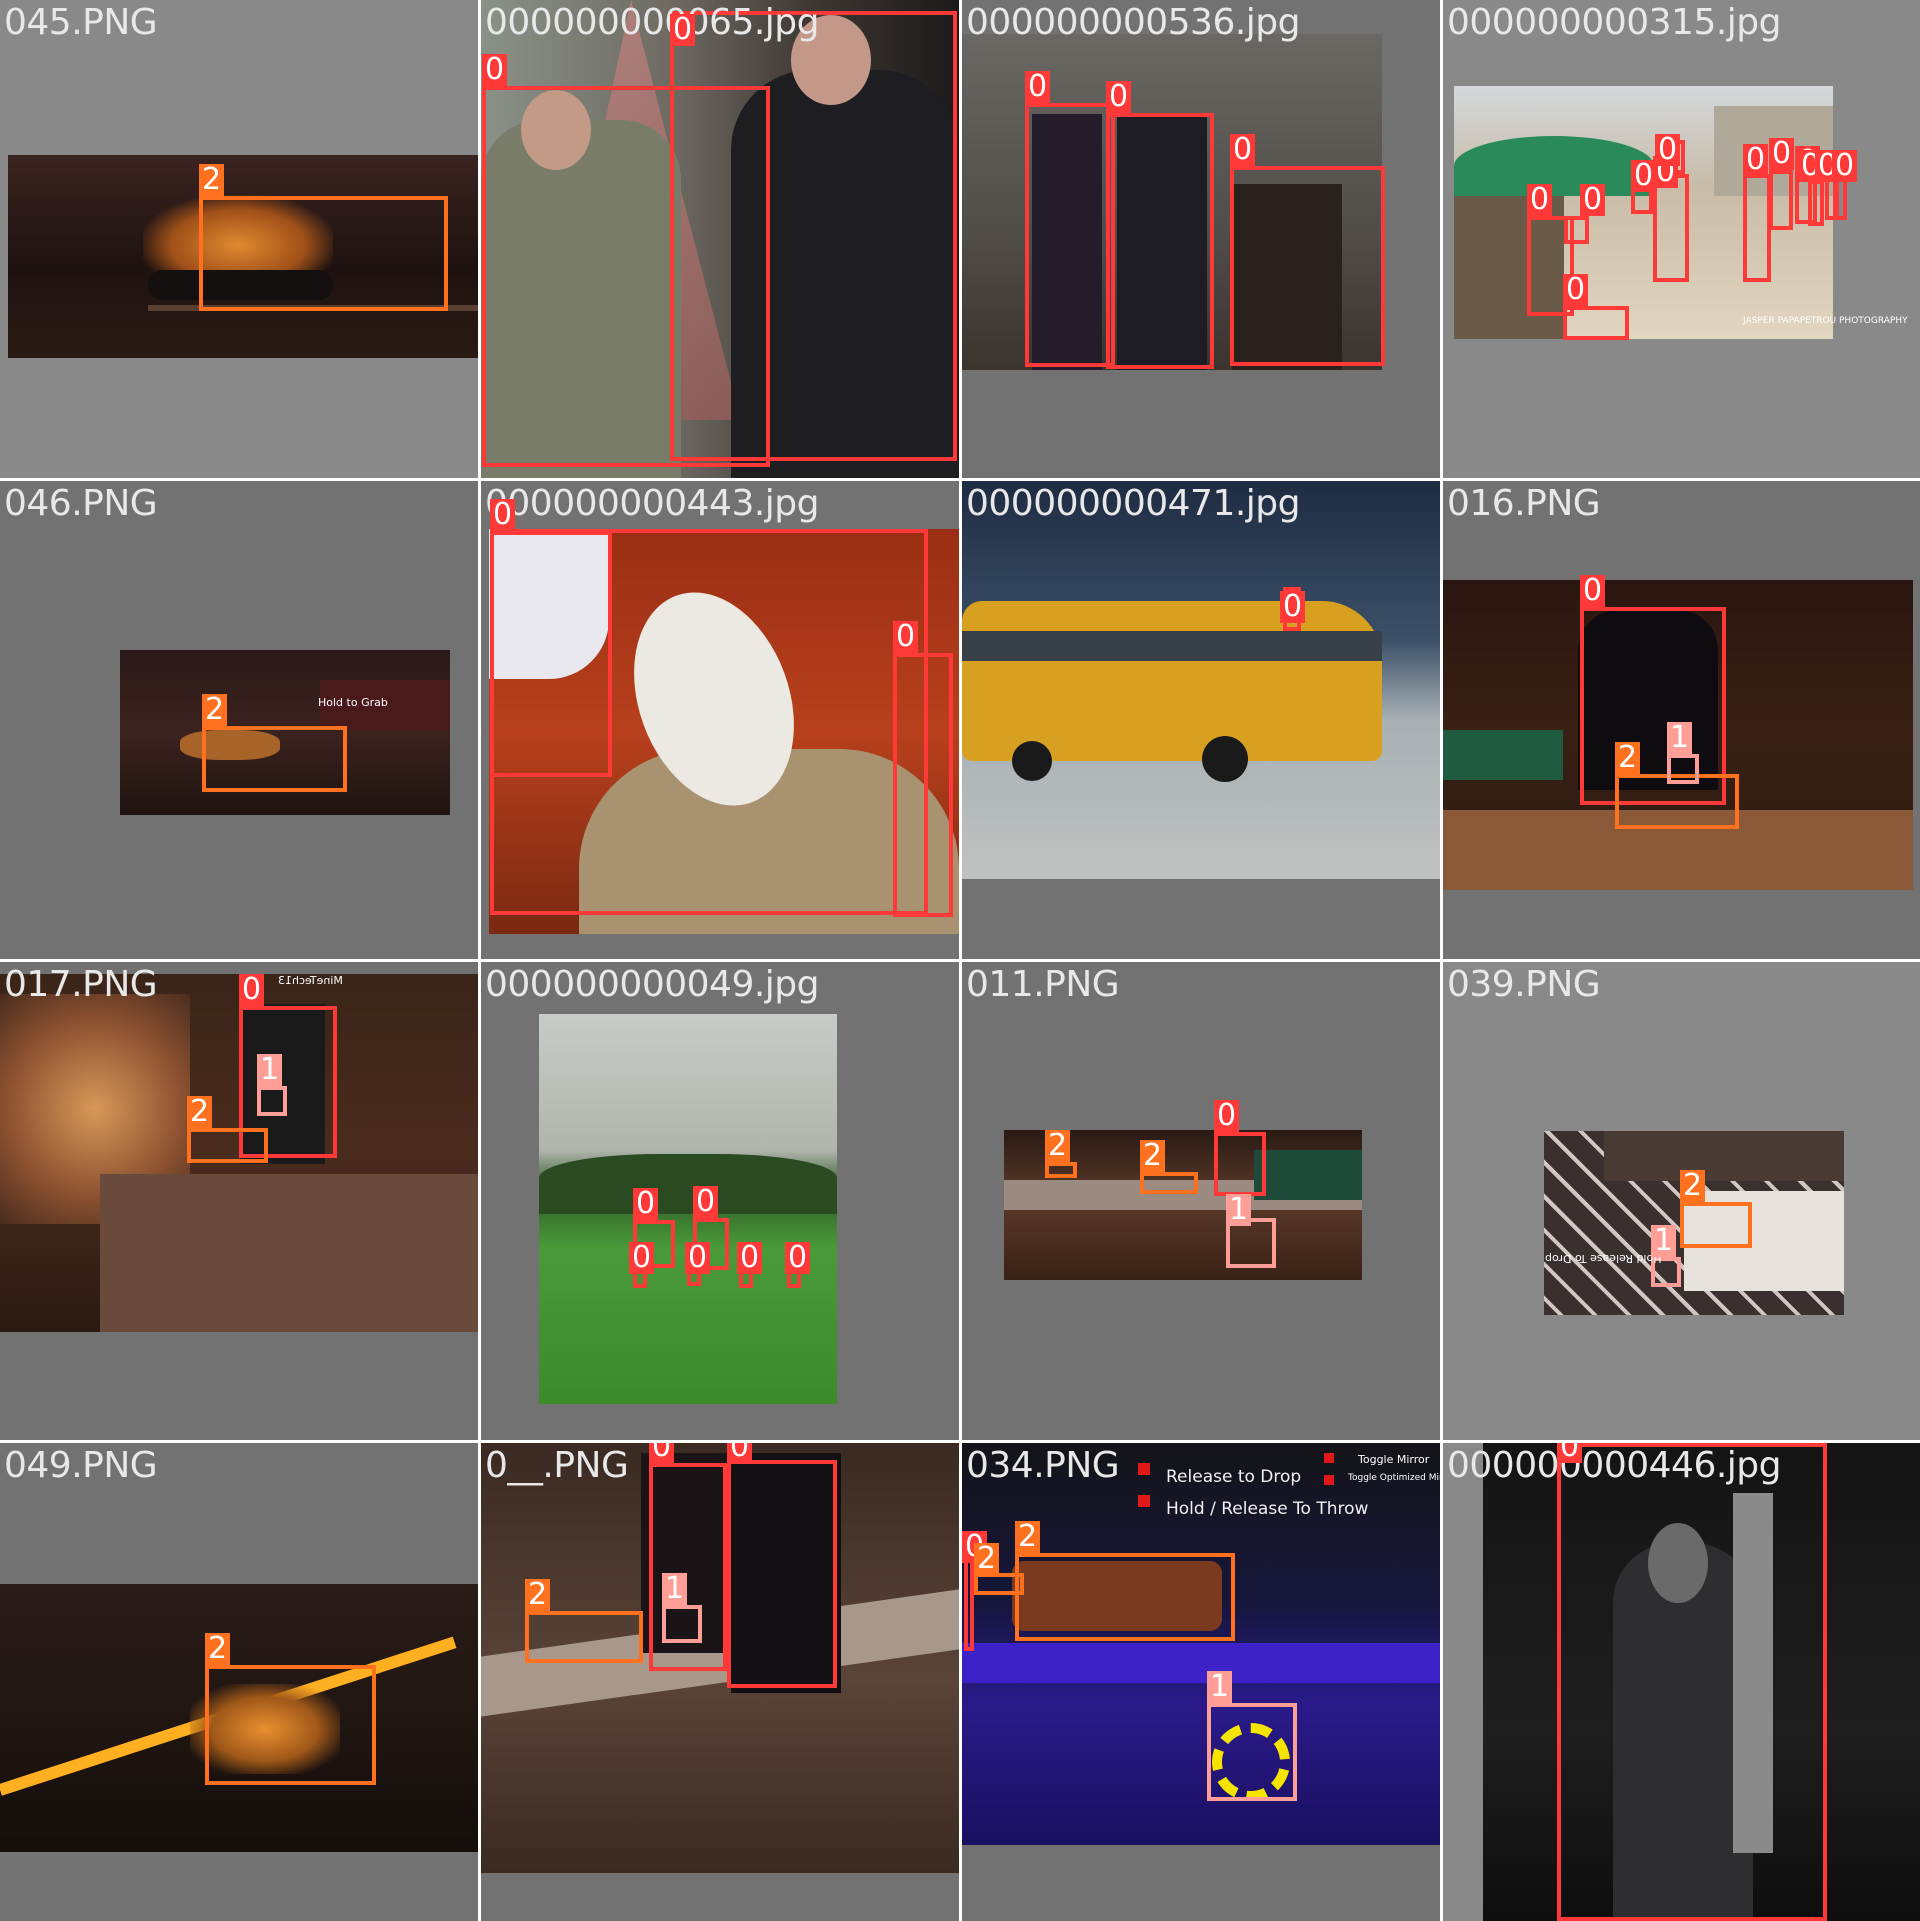  I want to click on hint-text: Hold Release To Drop, so click(1603, 1258).